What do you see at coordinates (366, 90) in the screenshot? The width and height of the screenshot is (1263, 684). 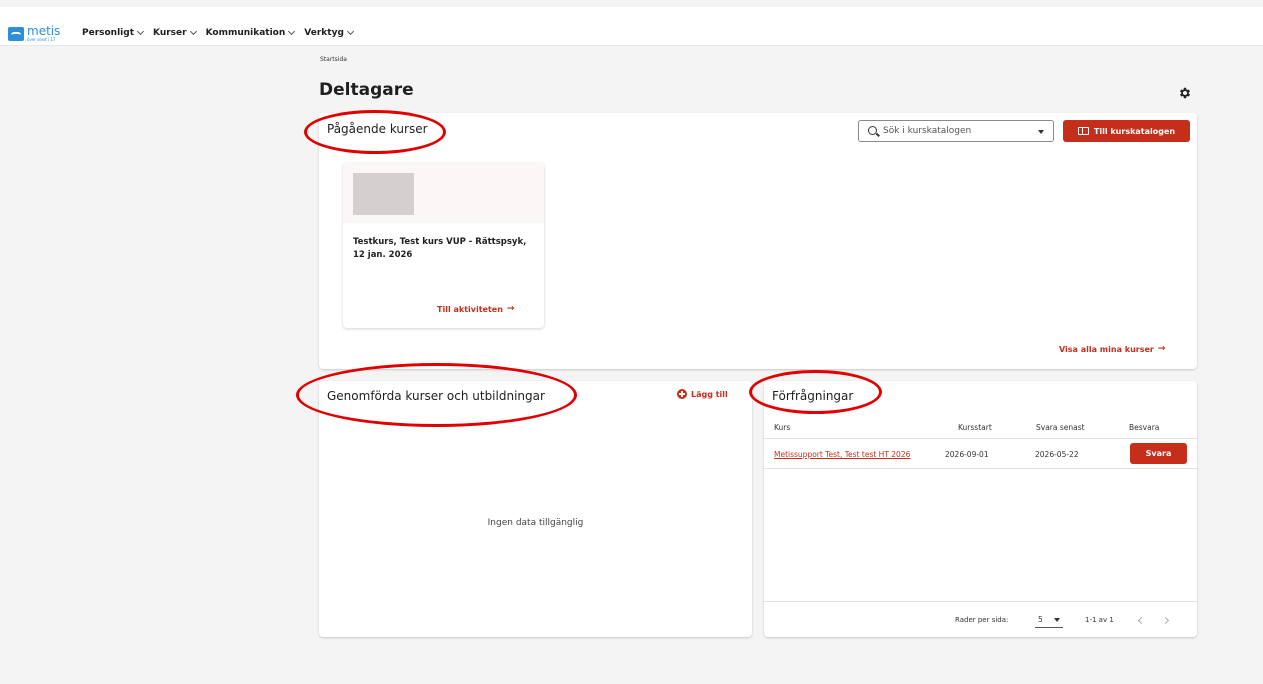 I see `page-title: Deltagare` at bounding box center [366, 90].